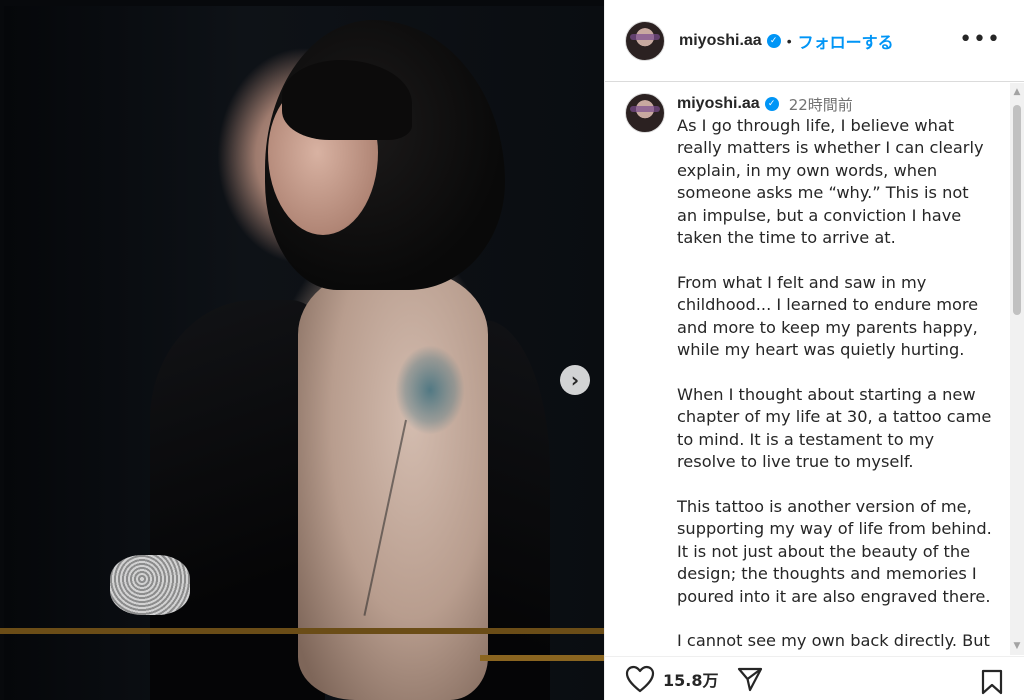 This screenshot has height=700, width=1024. I want to click on scroll-up-arrow-icon: ▲, so click(1017, 92).